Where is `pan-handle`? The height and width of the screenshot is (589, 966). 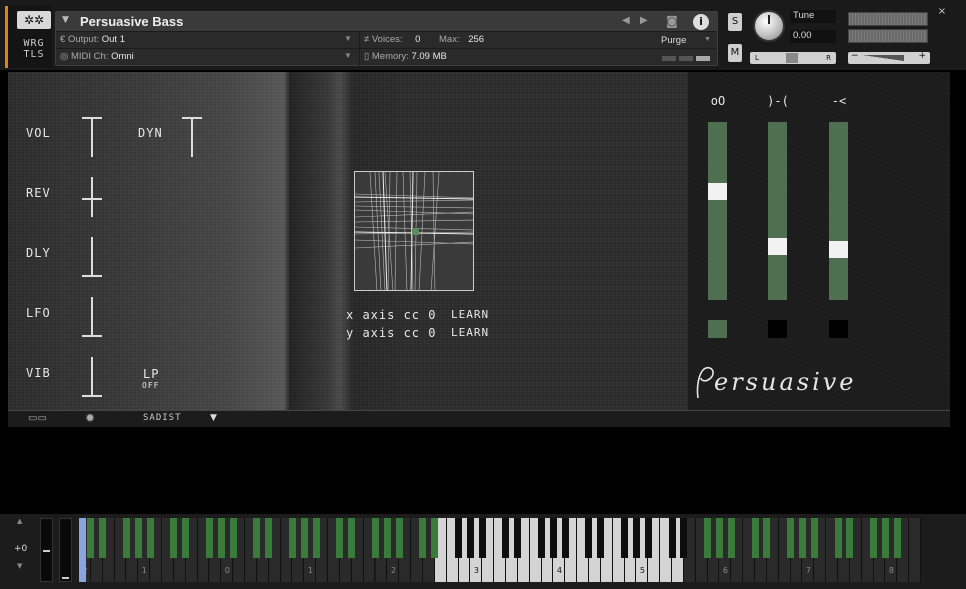 pan-handle is located at coordinates (792, 58).